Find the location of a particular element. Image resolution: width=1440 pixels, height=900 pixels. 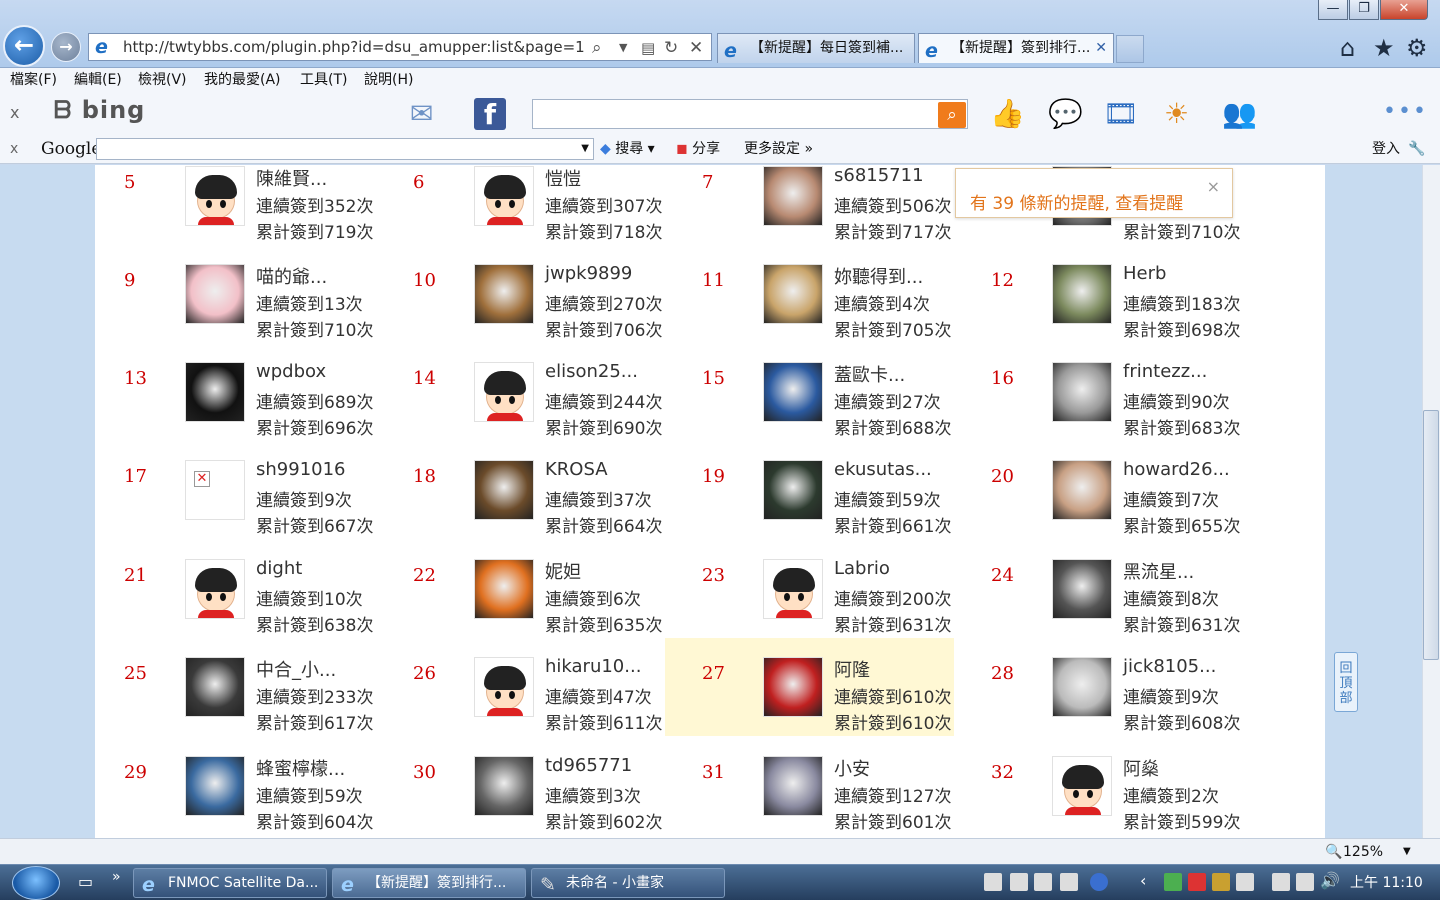

chevron-left-icon: ‹ is located at coordinates (1143, 880).